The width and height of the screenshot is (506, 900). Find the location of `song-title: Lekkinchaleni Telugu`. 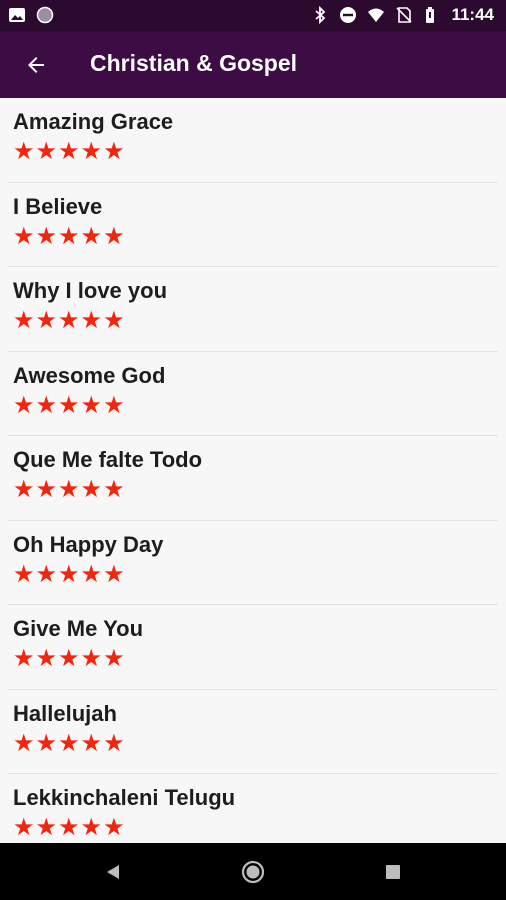

song-title: Lekkinchaleni Telugu is located at coordinates (124, 797).